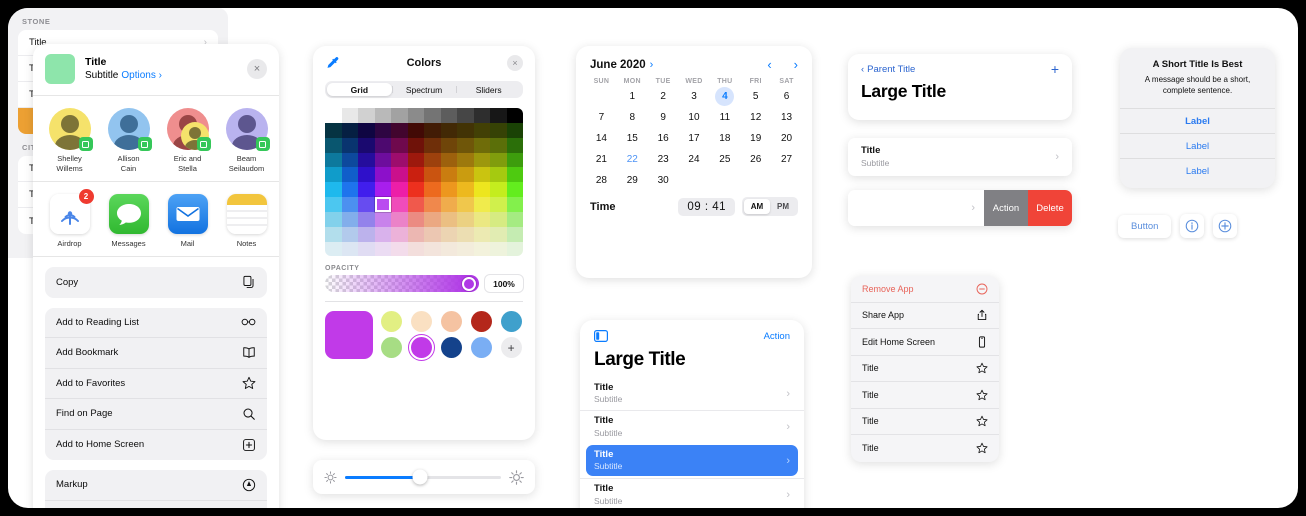 The height and width of the screenshot is (516, 1306). What do you see at coordinates (652, 65) in the screenshot?
I see `chevron-right-icon: ›` at bounding box center [652, 65].